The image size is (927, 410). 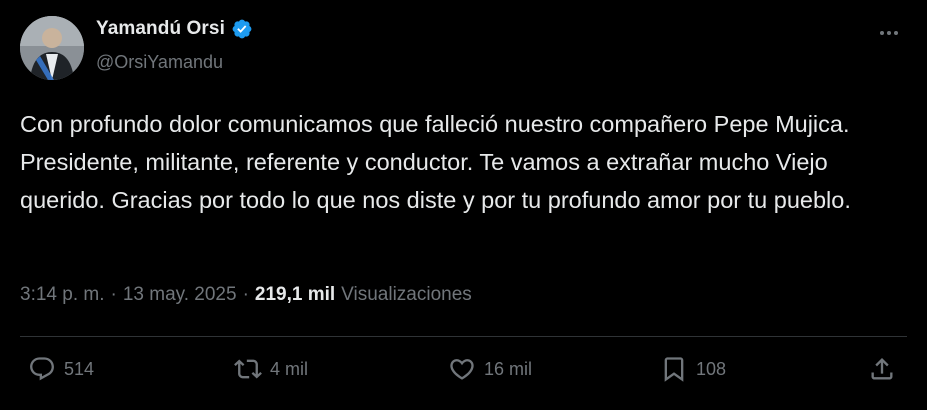 What do you see at coordinates (508, 368) in the screenshot?
I see `like-count: 16 mil` at bounding box center [508, 368].